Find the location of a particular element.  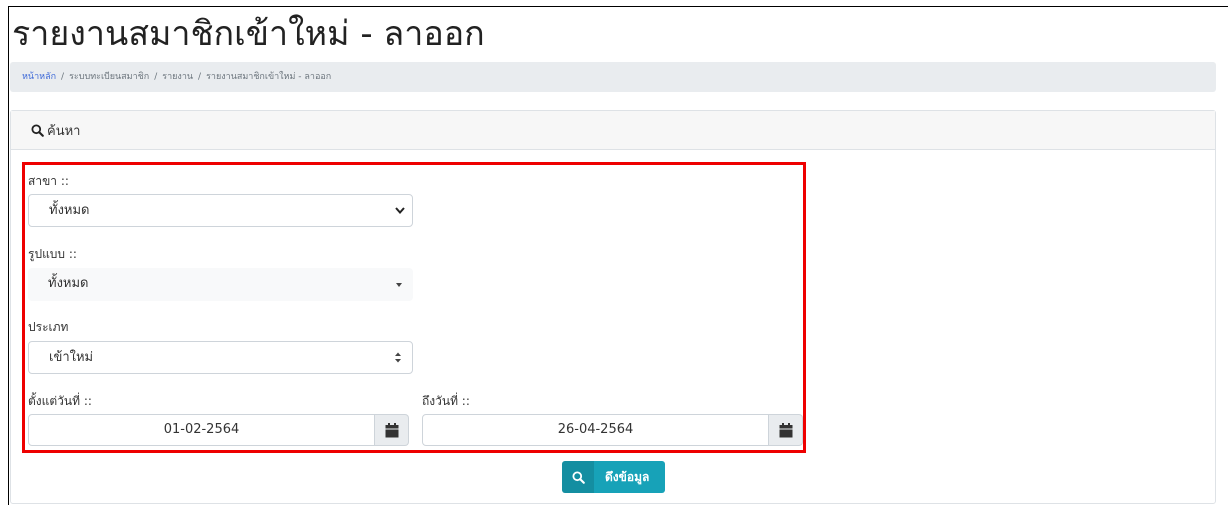

date-to-label: ถึงวันที่ :: is located at coordinates (446, 401).